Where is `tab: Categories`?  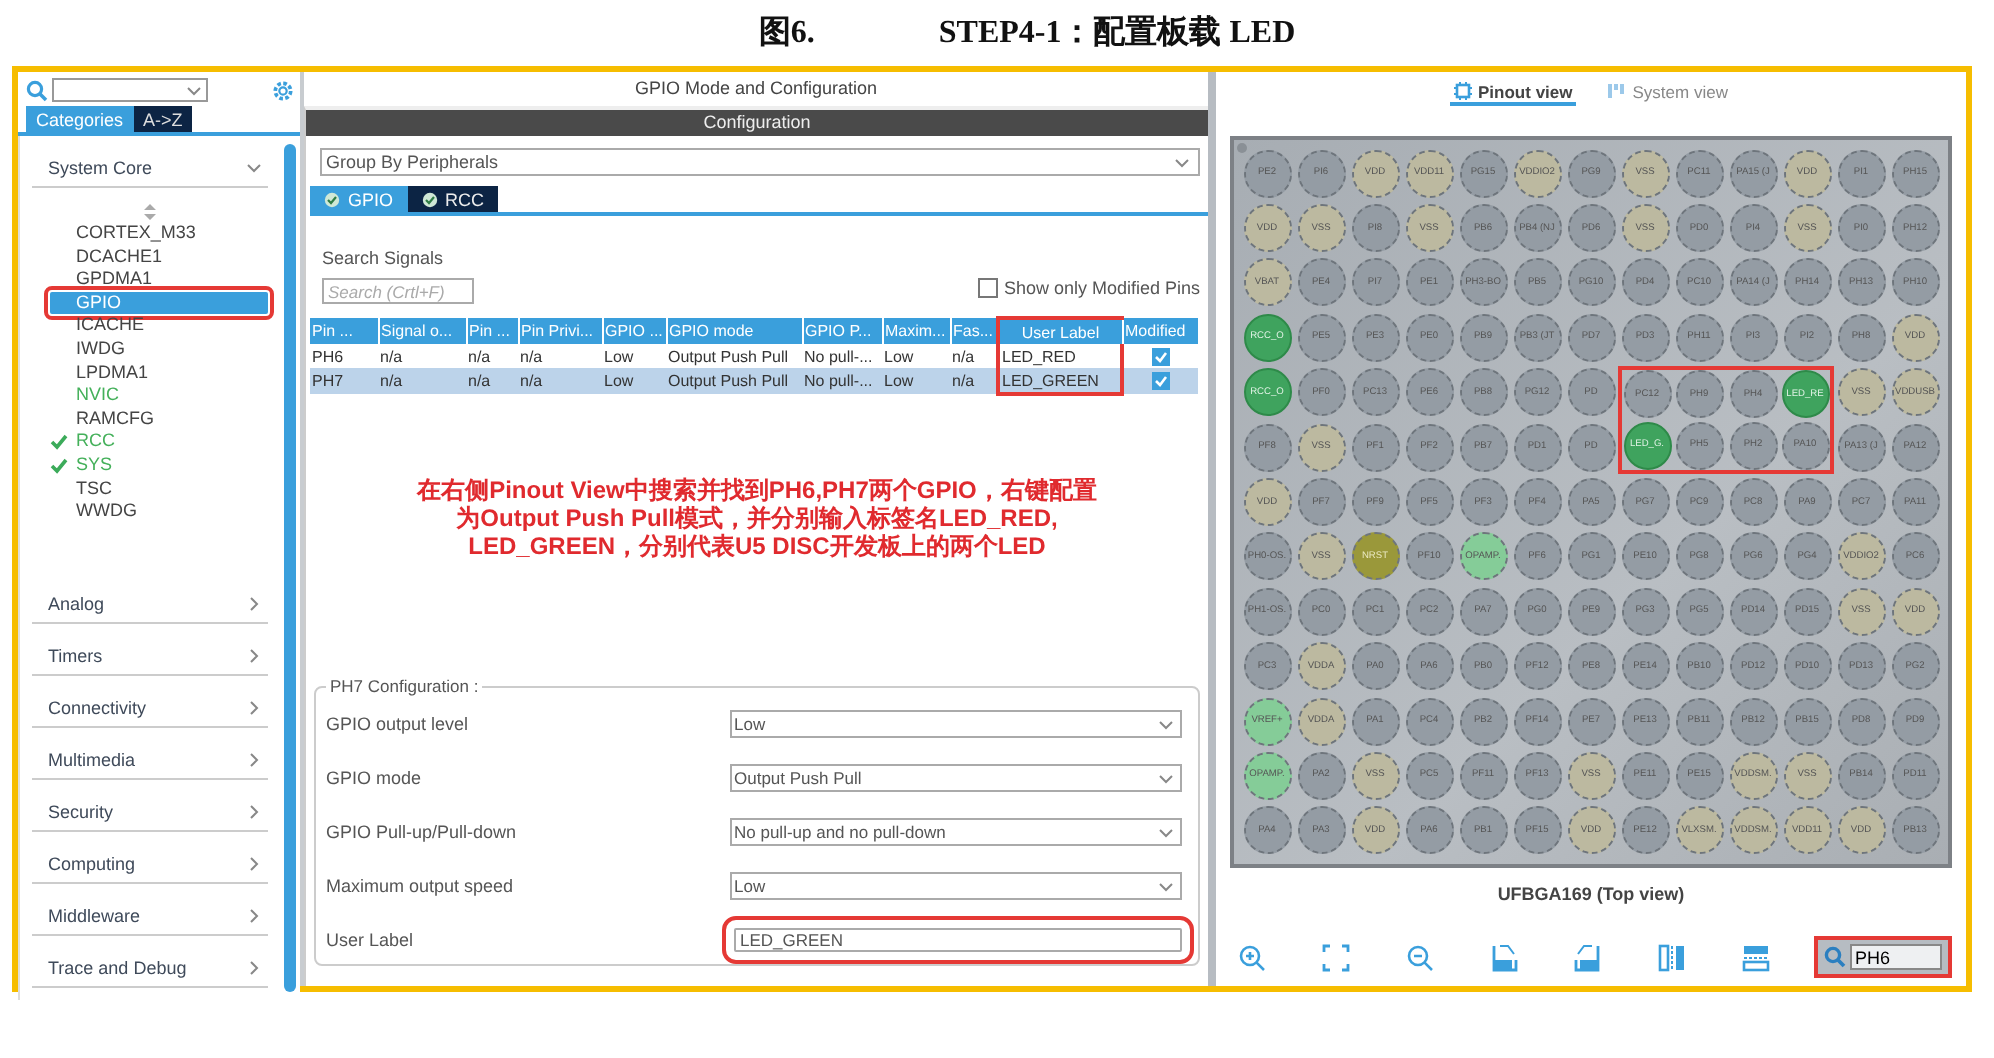
tab: Categories is located at coordinates (80, 119).